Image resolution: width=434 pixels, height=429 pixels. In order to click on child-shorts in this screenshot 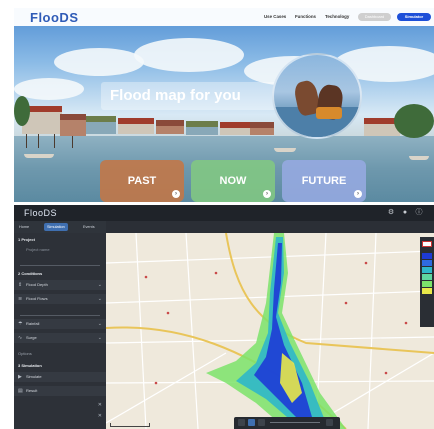, I will do `click(329, 113)`.